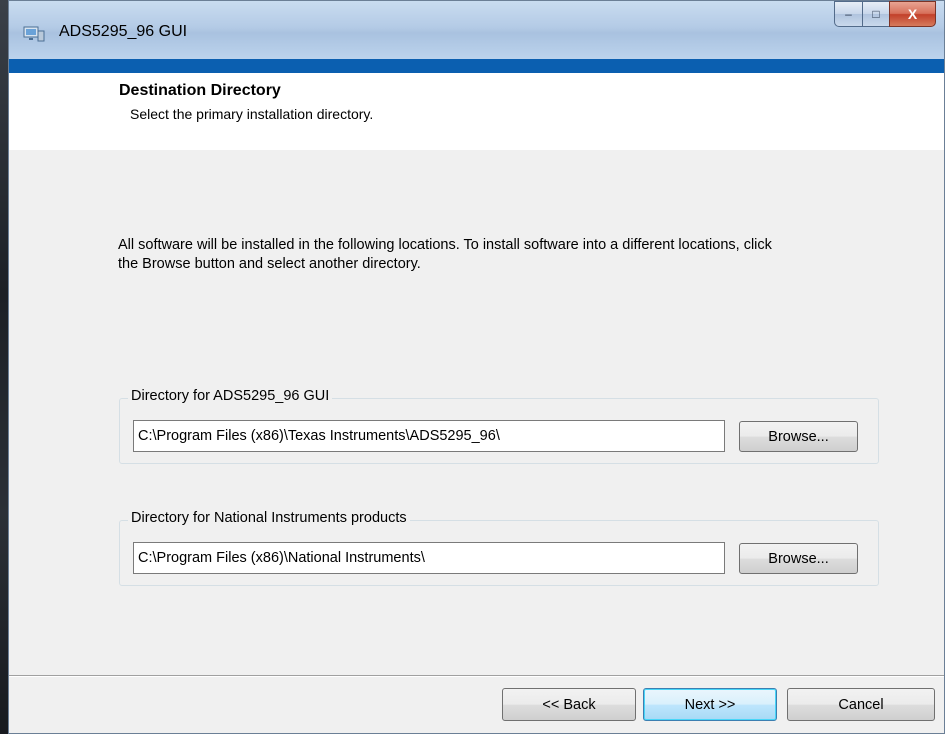 The height and width of the screenshot is (734, 945). I want to click on minimize-icon: –, so click(848, 14).